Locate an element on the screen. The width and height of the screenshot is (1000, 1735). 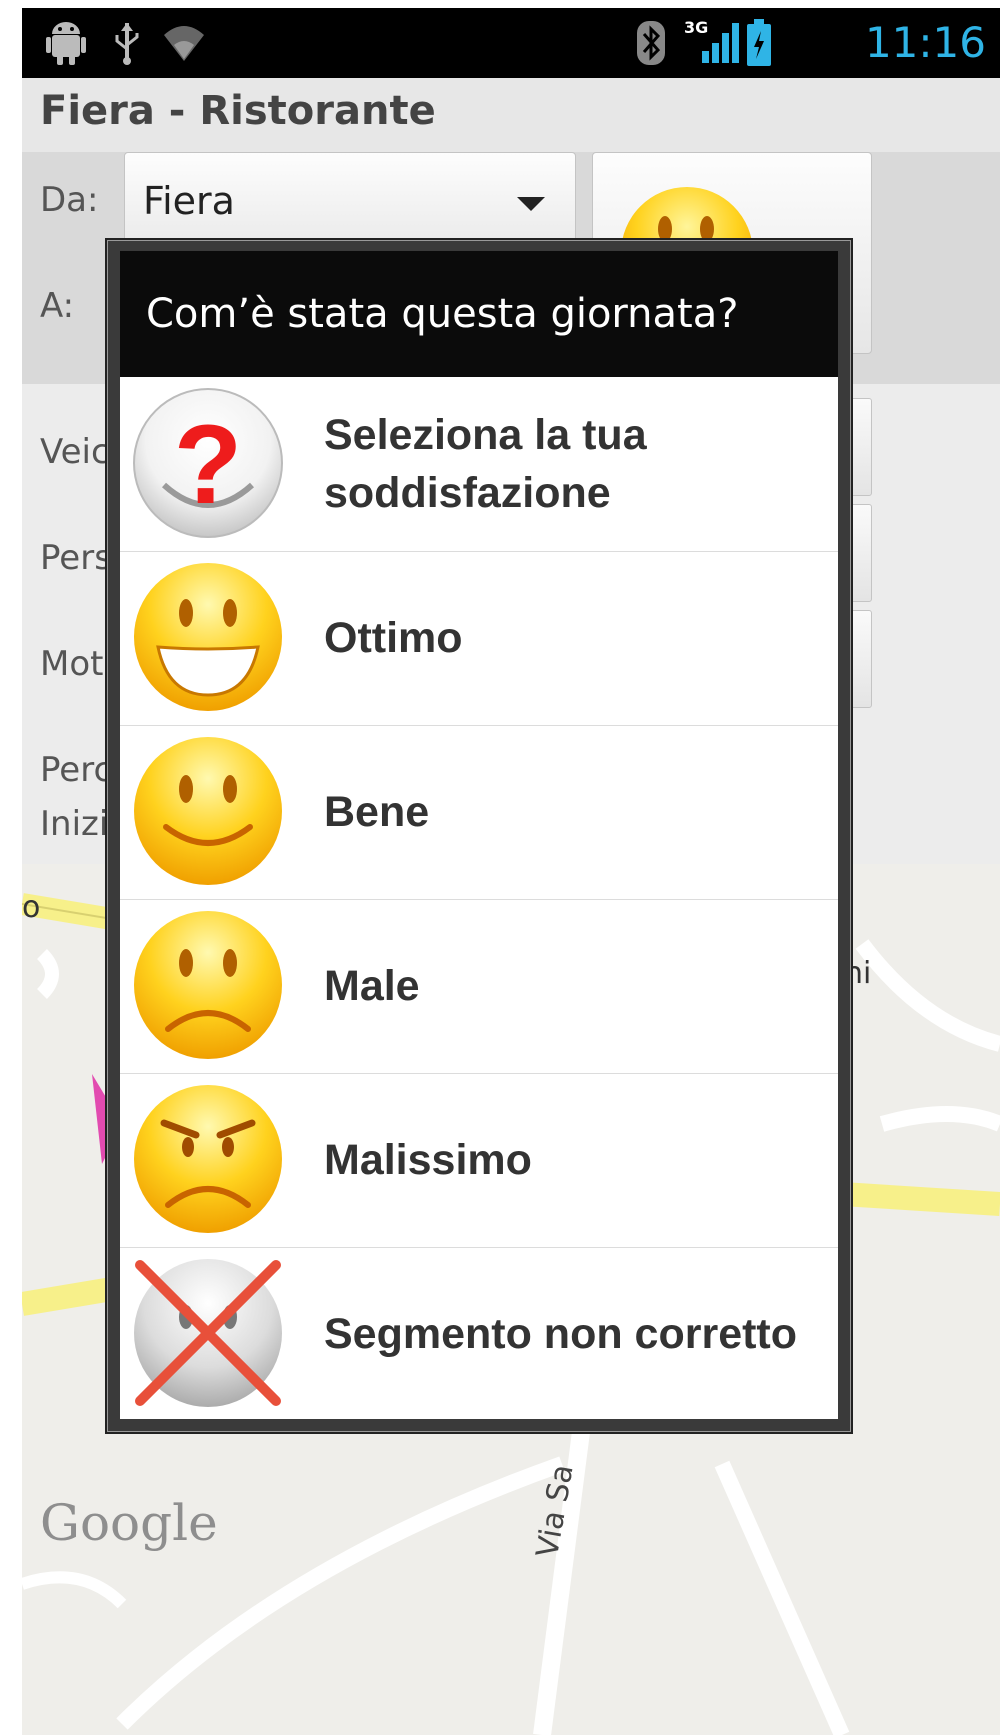
big-smile-face-icon is located at coordinates (208, 637).